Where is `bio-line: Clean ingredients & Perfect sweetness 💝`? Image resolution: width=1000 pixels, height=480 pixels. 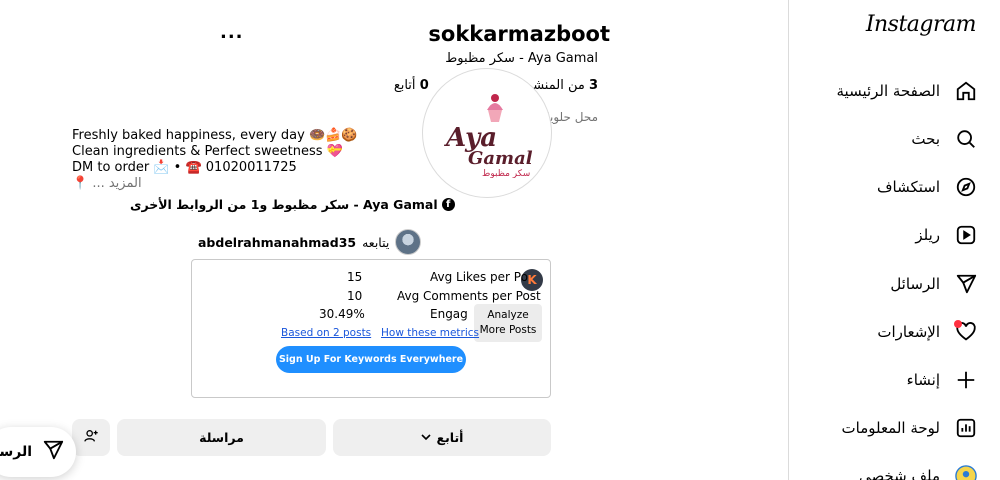 bio-line: Clean ingredients & Perfect sweetness 💝 is located at coordinates (207, 151).